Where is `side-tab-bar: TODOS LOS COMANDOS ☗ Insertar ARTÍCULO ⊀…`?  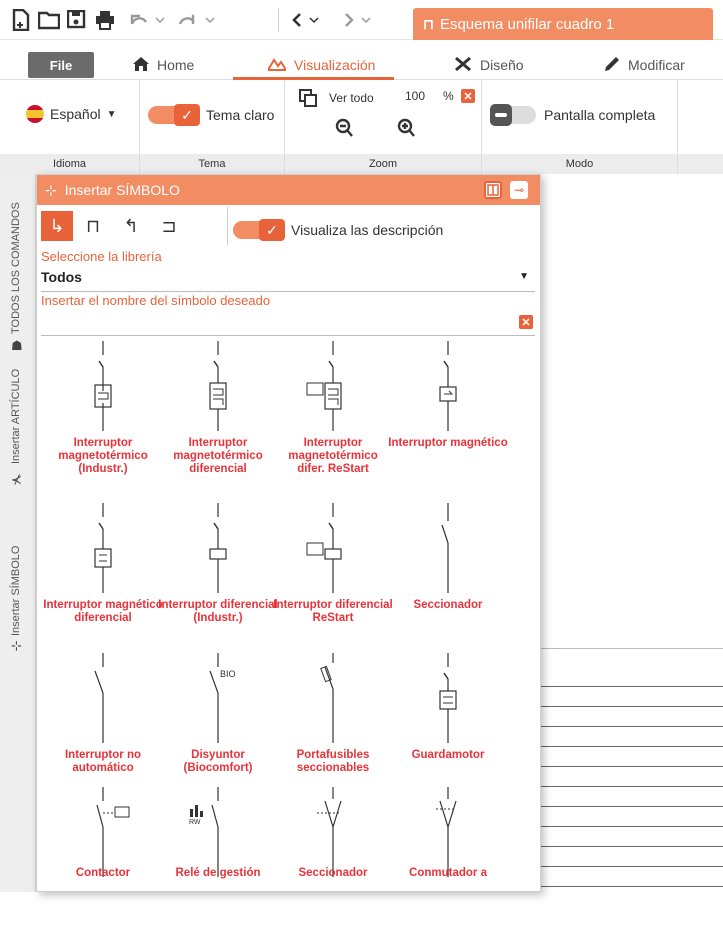 side-tab-bar: TODOS LOS COMANDOS ☗ Insertar ARTÍCULO ⊀… is located at coordinates (18, 533).